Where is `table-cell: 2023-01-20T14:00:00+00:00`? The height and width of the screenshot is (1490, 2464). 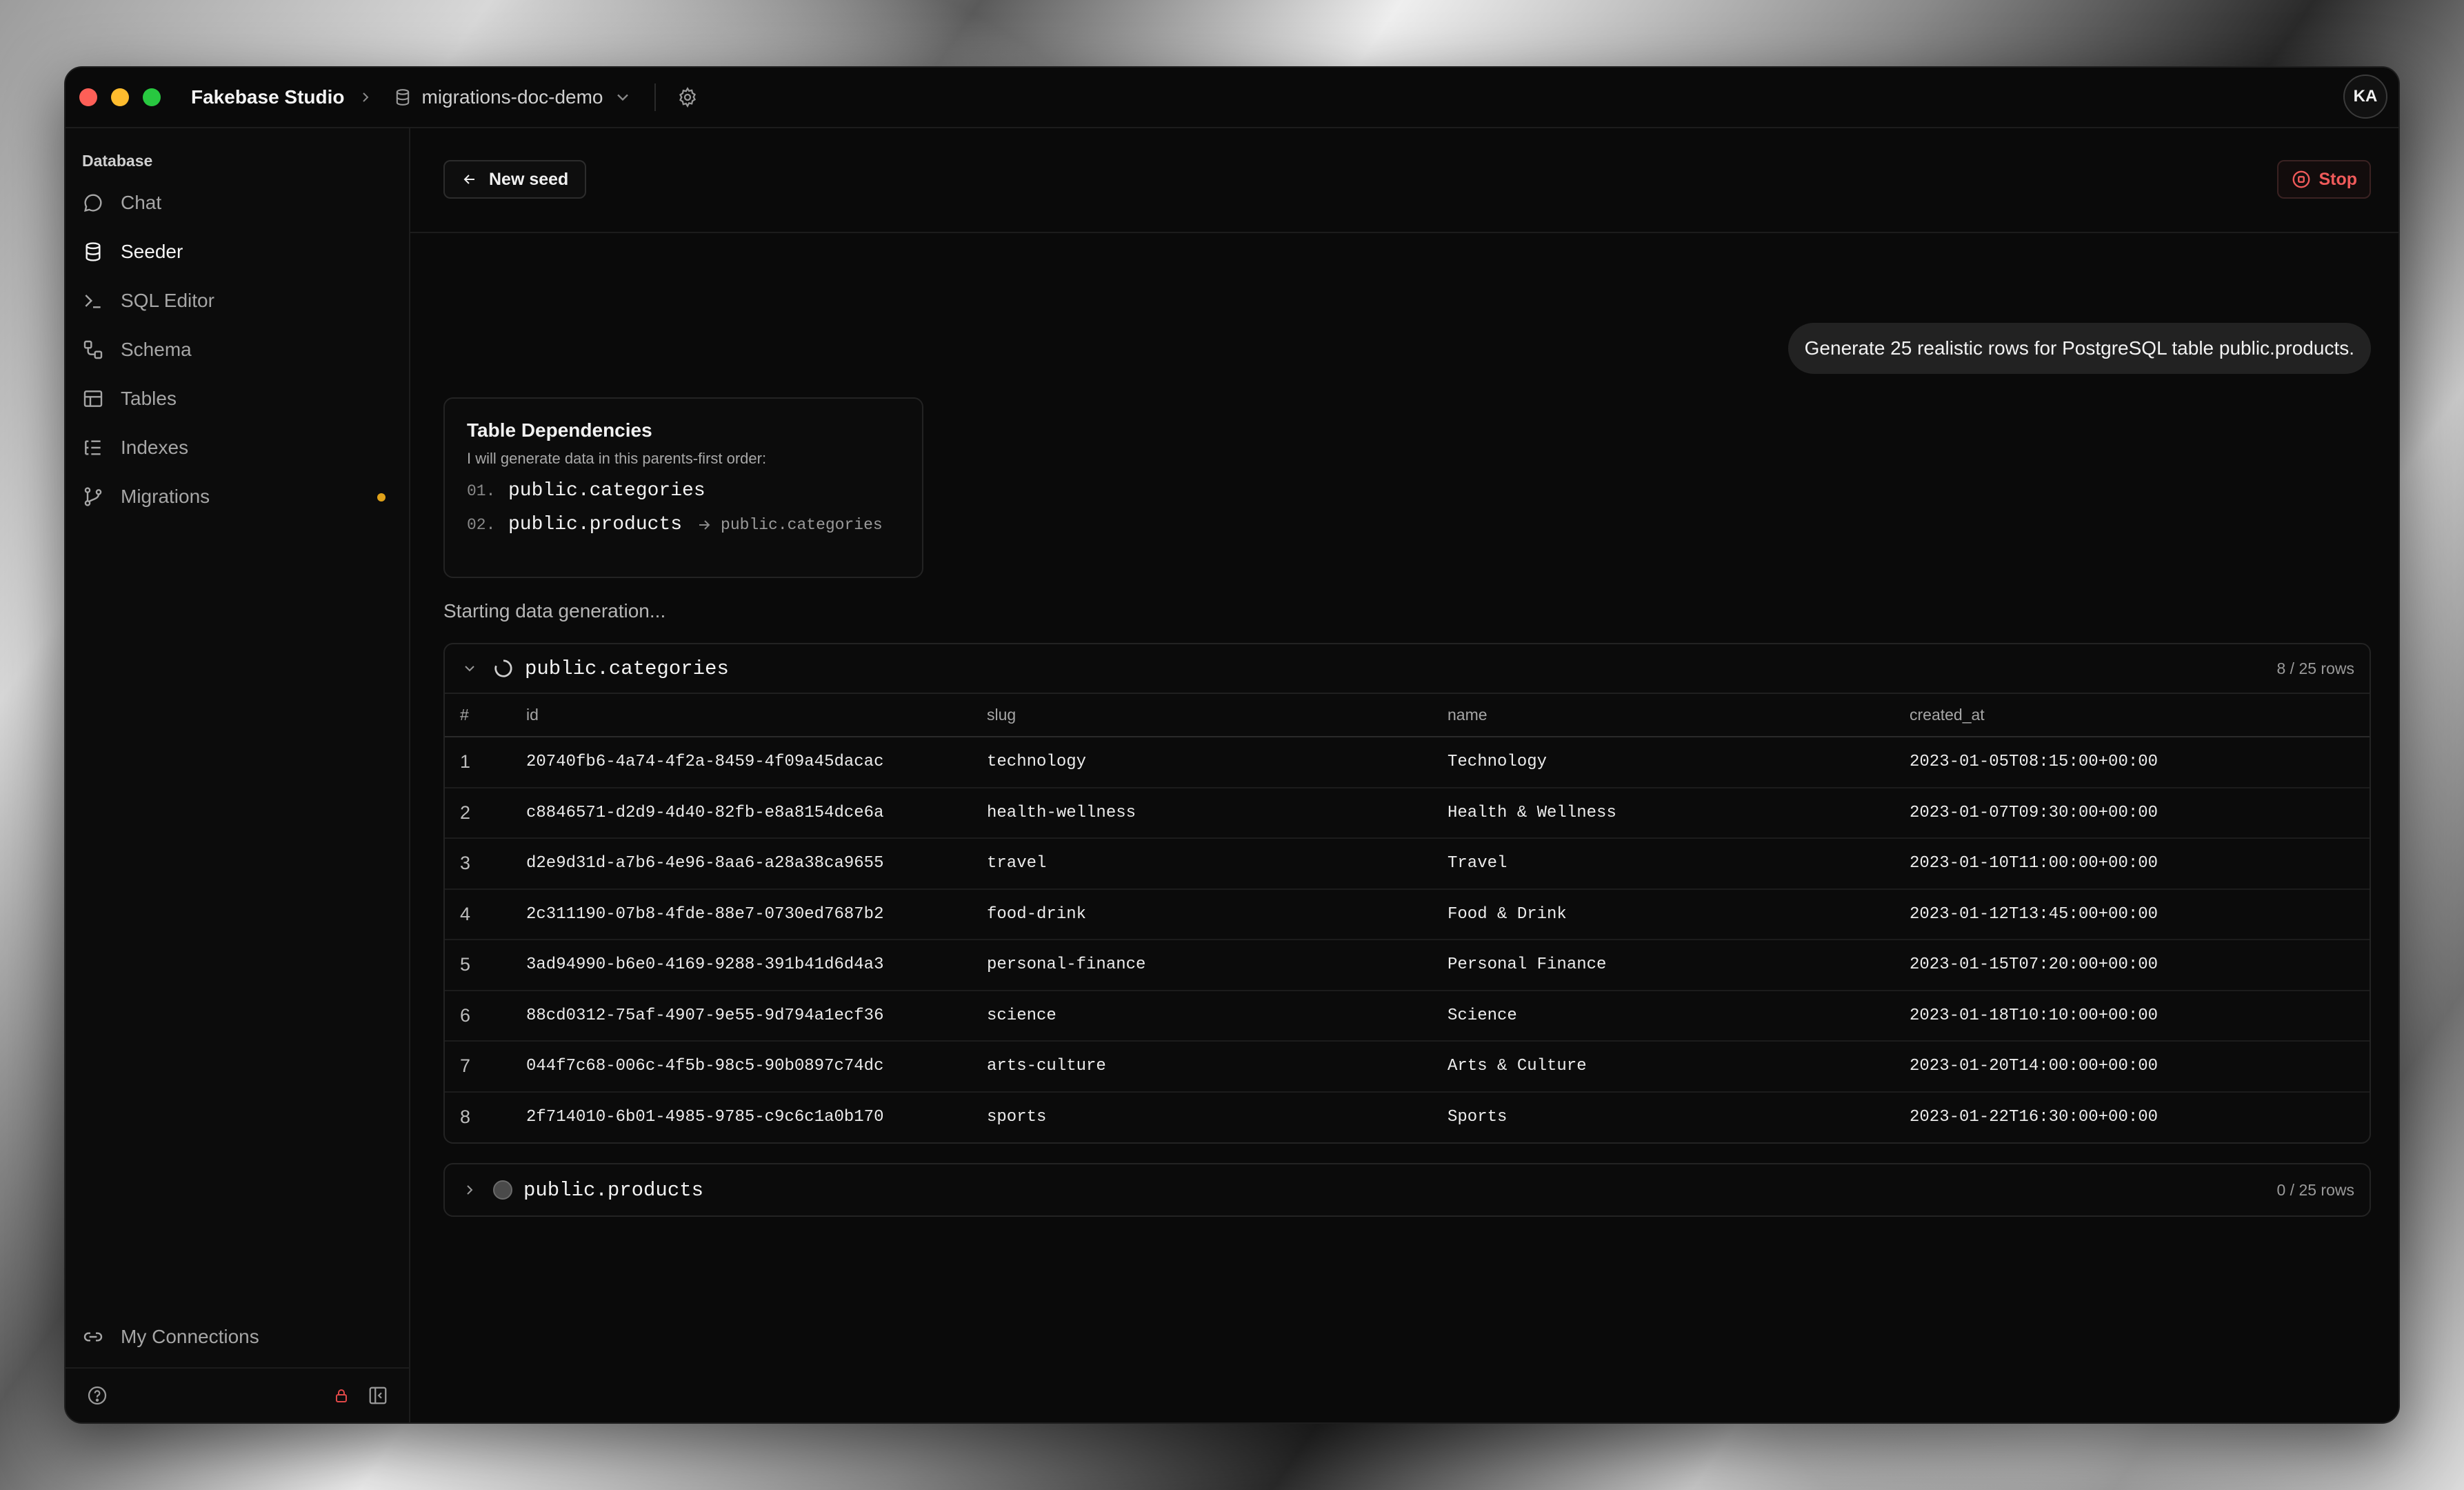
table-cell: 2023-01-20T14:00:00+00:00 is located at coordinates (2140, 1067).